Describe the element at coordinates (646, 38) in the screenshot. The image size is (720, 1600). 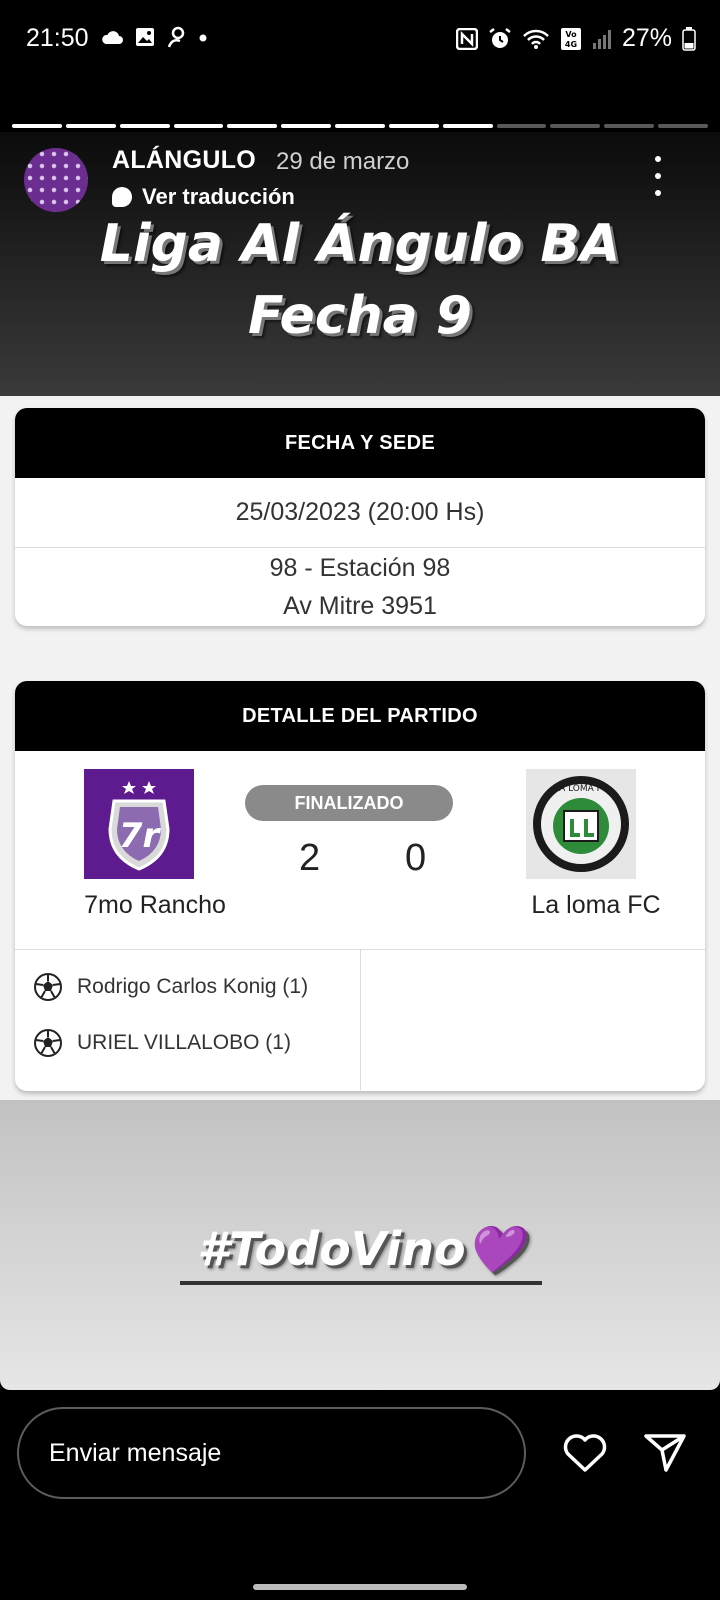
I see `battery-percent: 27%` at that location.